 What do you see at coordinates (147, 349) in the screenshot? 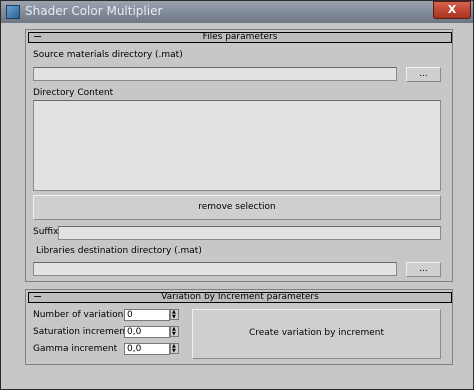
I see `gamma-increment-input: 0,0` at bounding box center [147, 349].